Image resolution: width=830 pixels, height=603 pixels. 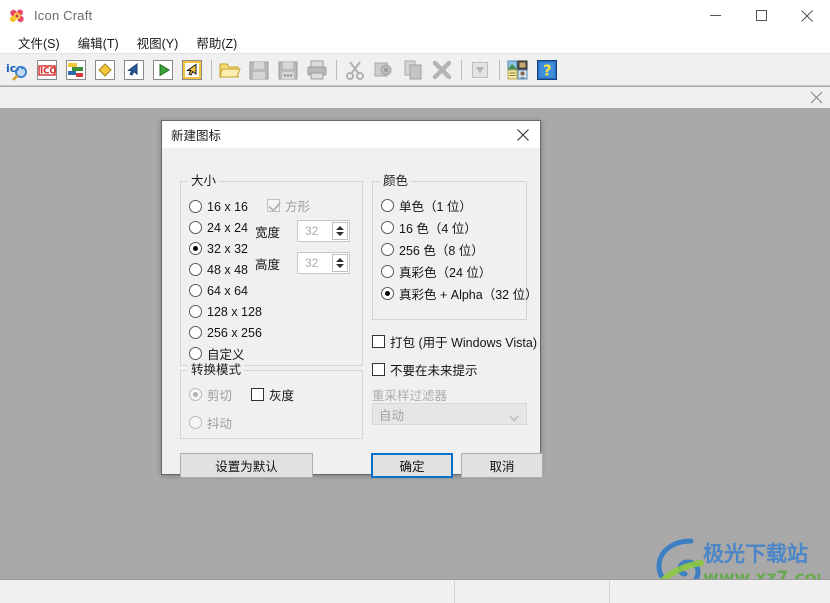 I want to click on dialog-close-icon, so click(x=523, y=134).